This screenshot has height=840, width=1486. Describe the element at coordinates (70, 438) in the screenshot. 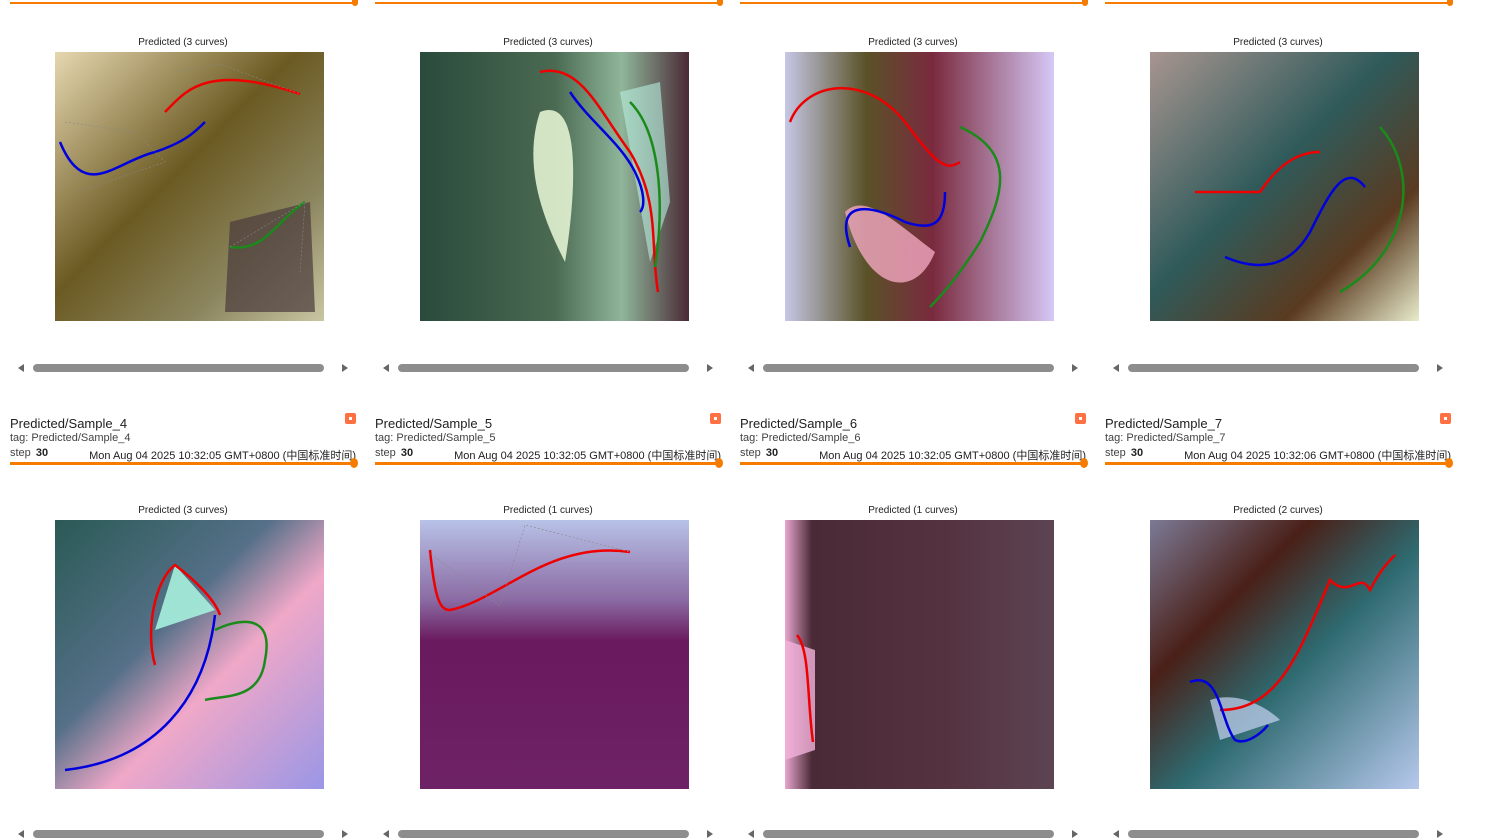

I see `card-tag: tag: Predicted/Sample_4` at that location.